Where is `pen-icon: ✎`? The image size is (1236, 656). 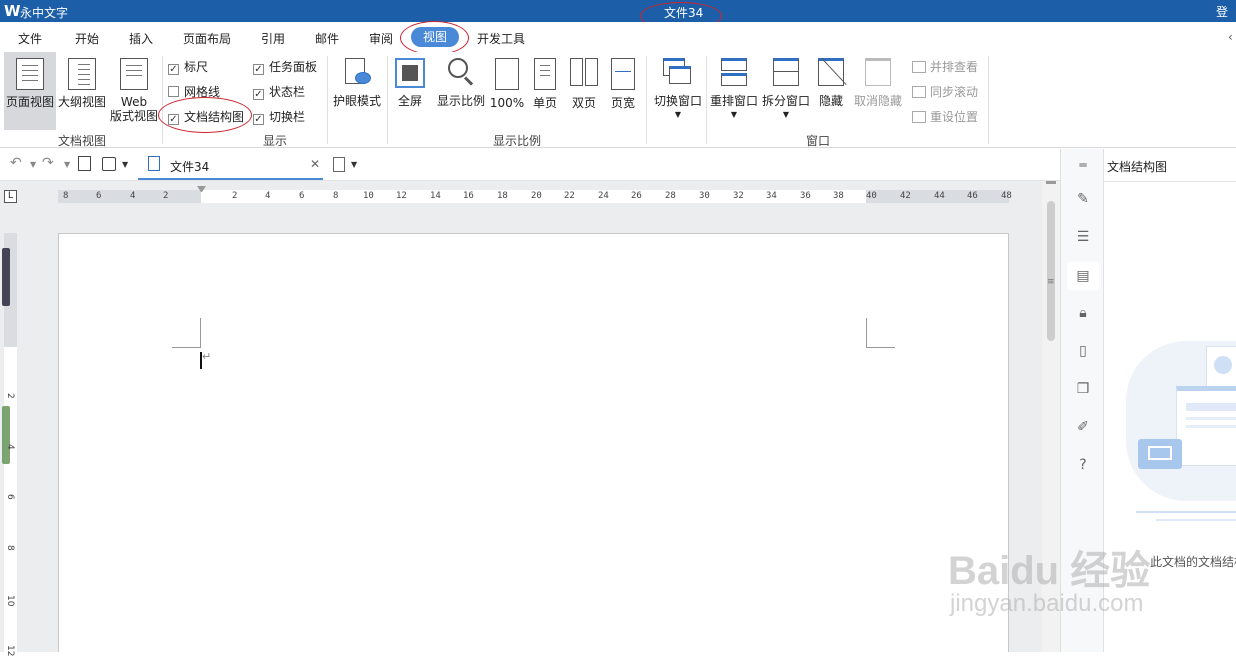 pen-icon: ✎ is located at coordinates (1083, 199).